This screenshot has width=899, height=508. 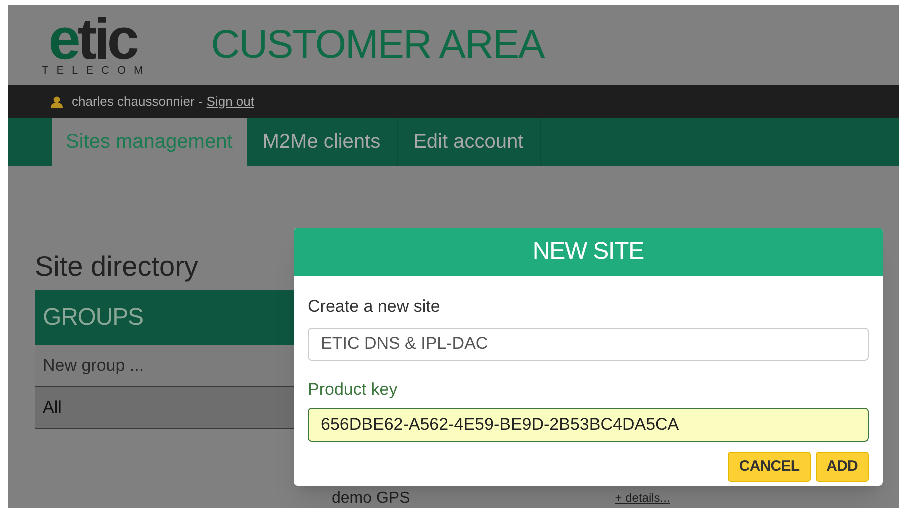 What do you see at coordinates (137, 101) in the screenshot?
I see `user-name: charles chaussonnier -` at bounding box center [137, 101].